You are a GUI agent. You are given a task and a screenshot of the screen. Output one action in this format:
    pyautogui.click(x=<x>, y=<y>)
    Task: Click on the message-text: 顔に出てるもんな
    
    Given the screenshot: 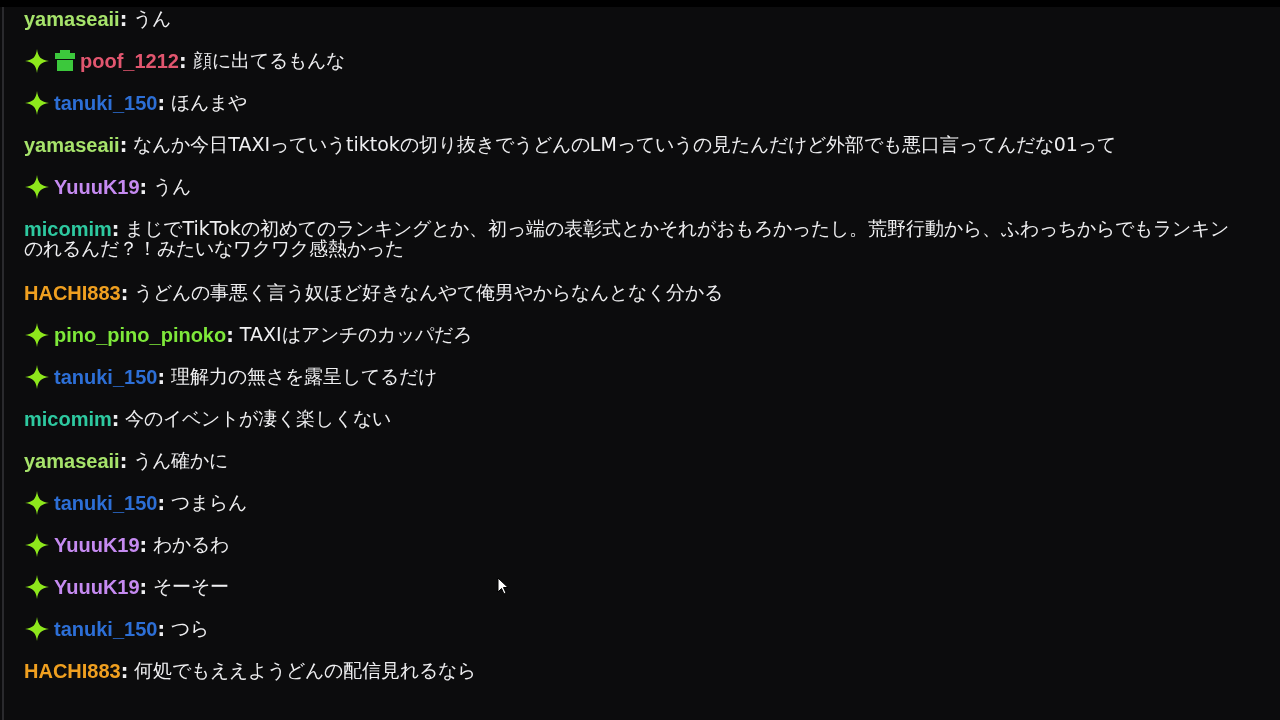 What is the action you would take?
    pyautogui.click(x=268, y=60)
    